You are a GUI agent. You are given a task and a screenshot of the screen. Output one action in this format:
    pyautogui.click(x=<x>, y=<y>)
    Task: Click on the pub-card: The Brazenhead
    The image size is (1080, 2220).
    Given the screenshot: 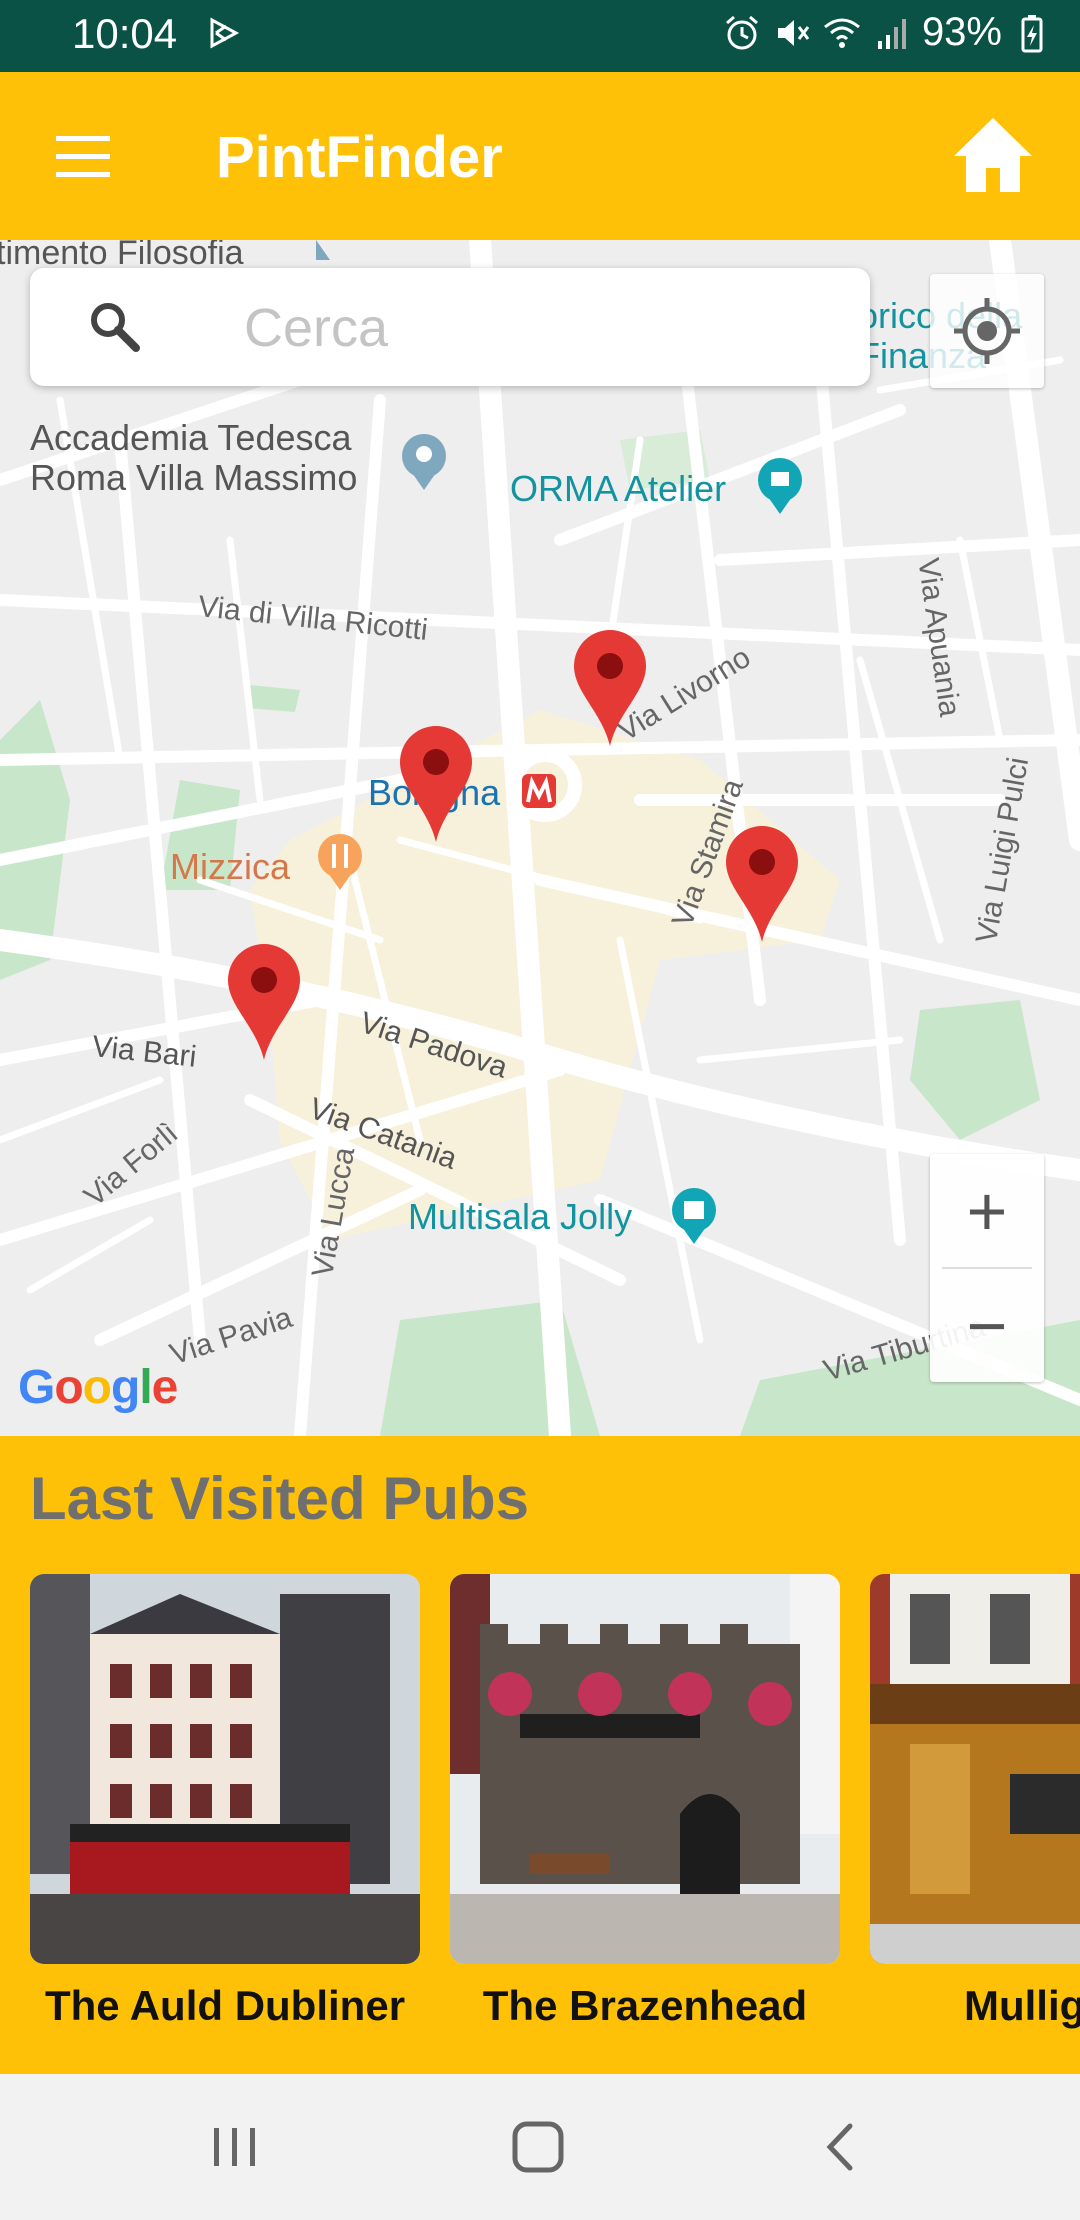 What is the action you would take?
    pyautogui.click(x=645, y=1802)
    